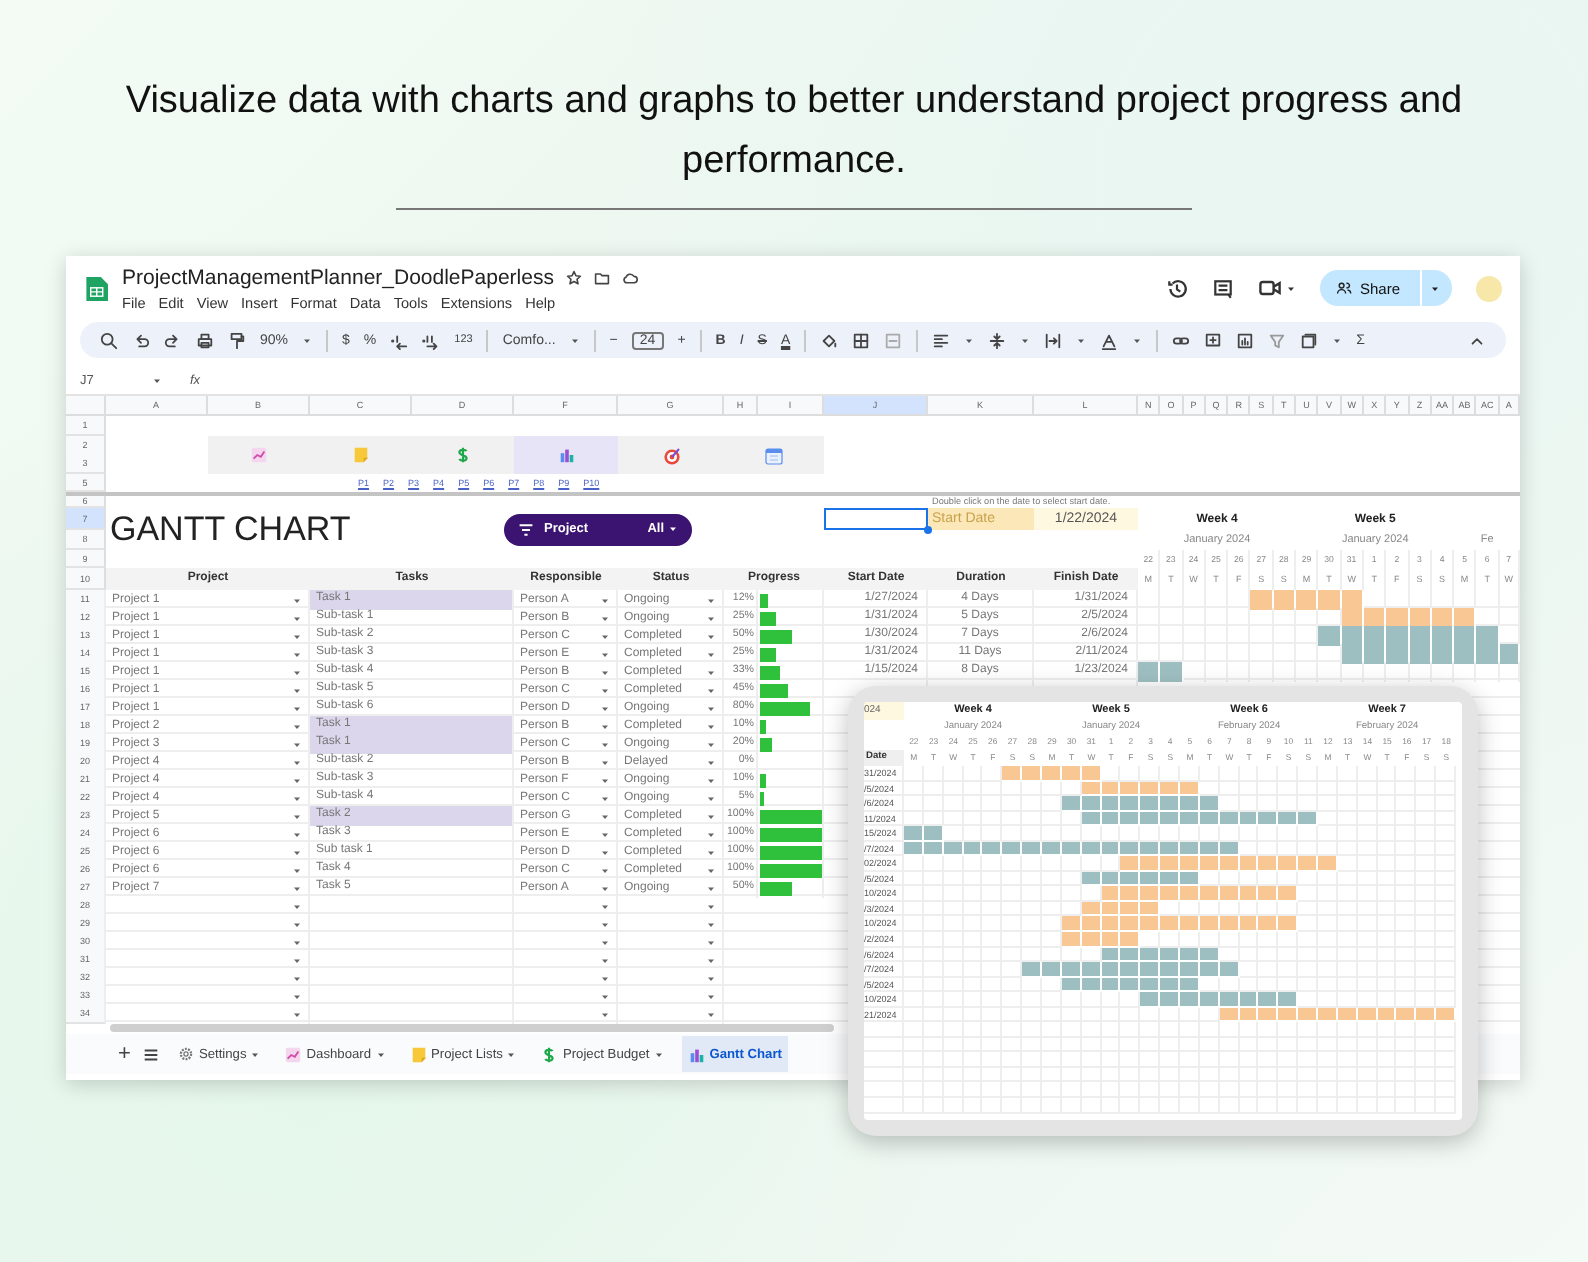 This screenshot has width=1588, height=1262. I want to click on align-left-icon, so click(941, 340).